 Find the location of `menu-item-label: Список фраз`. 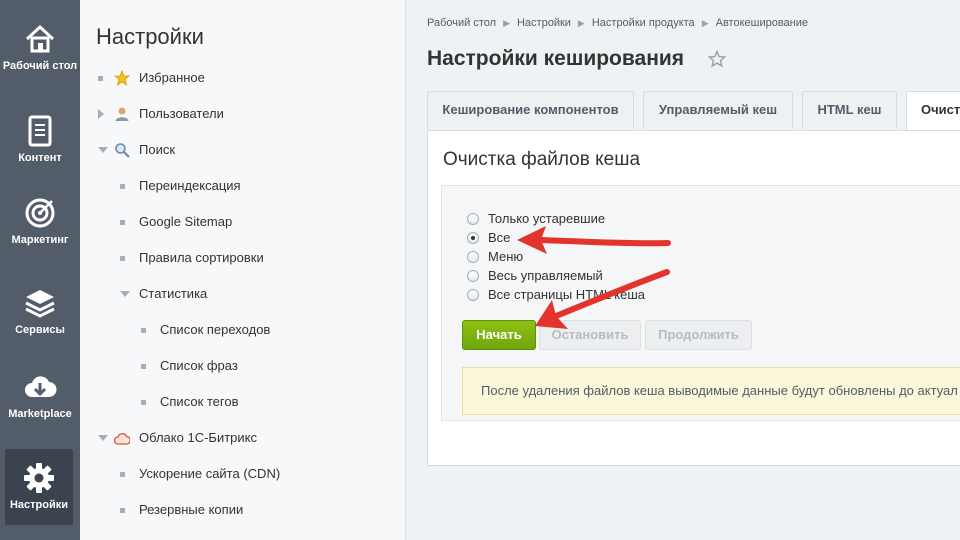

menu-item-label: Список фраз is located at coordinates (199, 365).